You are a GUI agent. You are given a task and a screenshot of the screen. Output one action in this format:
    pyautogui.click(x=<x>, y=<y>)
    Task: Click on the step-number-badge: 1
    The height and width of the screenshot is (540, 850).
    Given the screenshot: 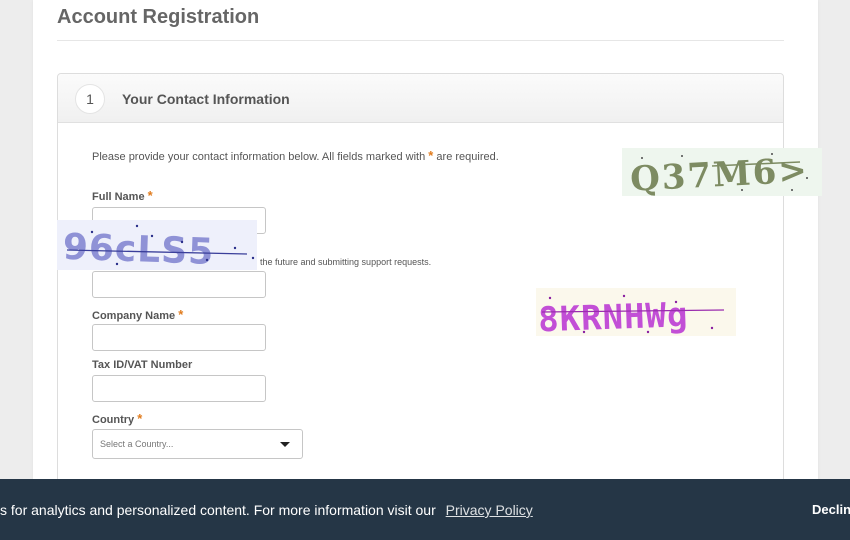 What is the action you would take?
    pyautogui.click(x=90, y=99)
    